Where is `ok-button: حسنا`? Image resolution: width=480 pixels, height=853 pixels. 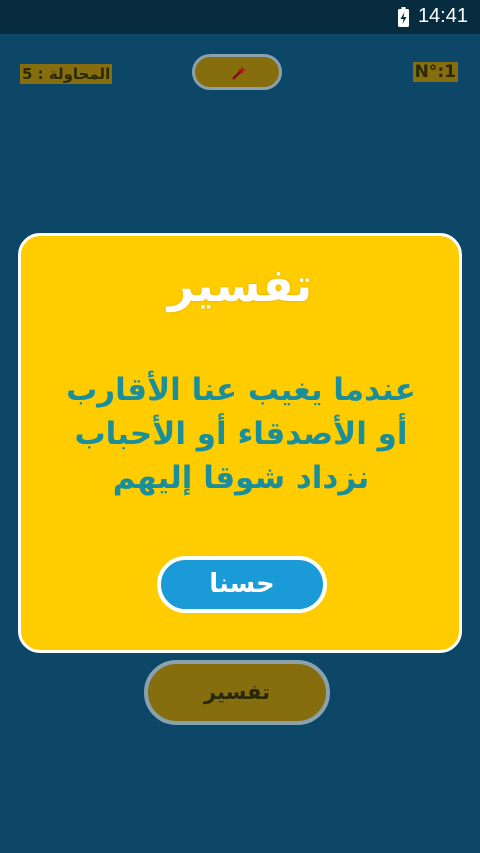 ok-button: حسنا is located at coordinates (242, 584).